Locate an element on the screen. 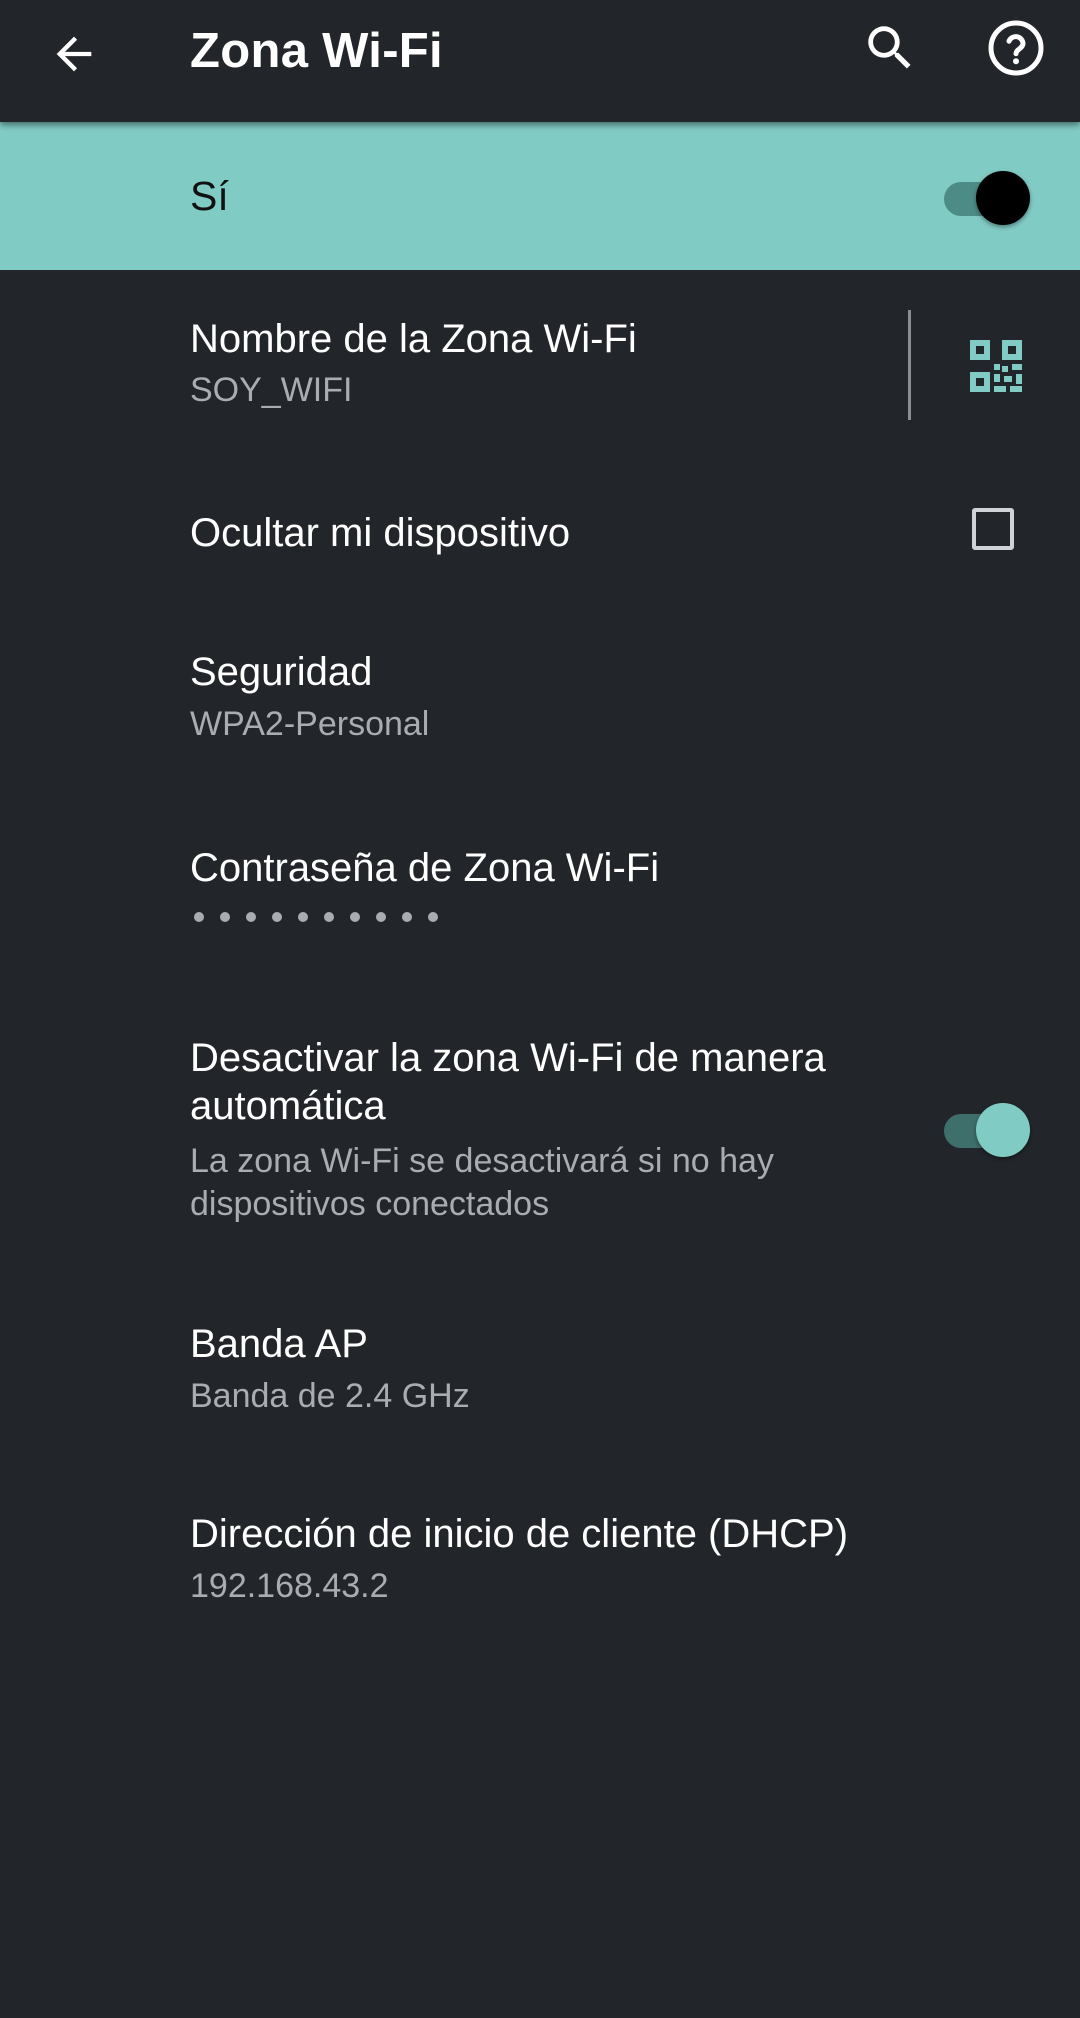  preference-title: Seguridad is located at coordinates (281, 672).